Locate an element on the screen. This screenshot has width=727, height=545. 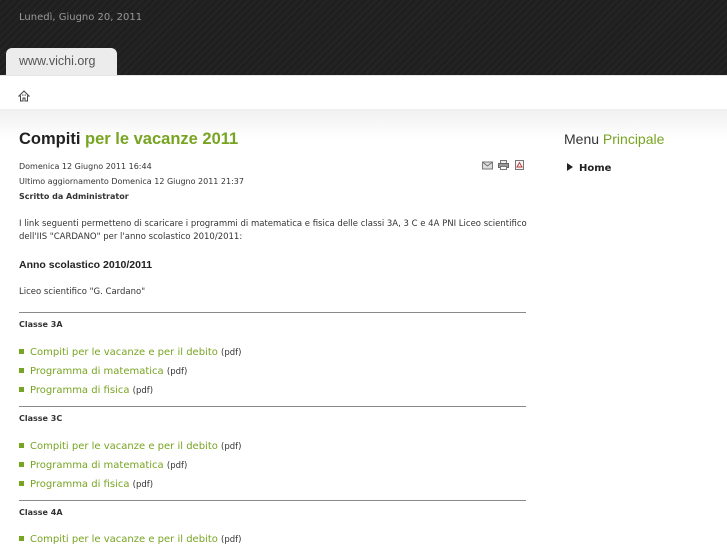
class-heading: Classe 3C is located at coordinates (41, 418).